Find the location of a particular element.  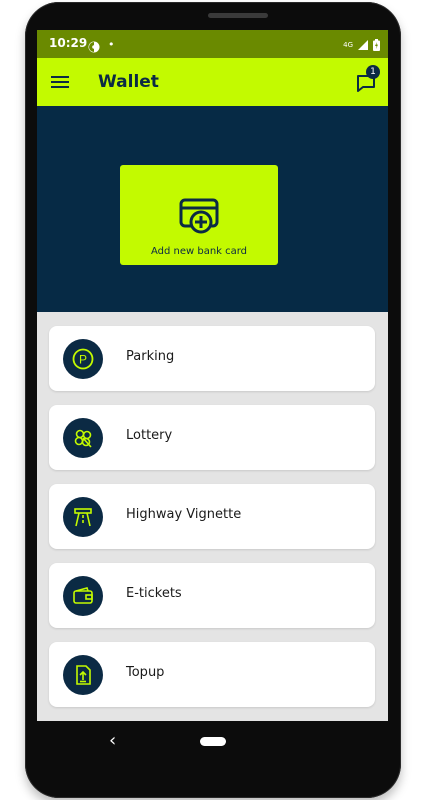

add-card-icon is located at coordinates (199, 216).